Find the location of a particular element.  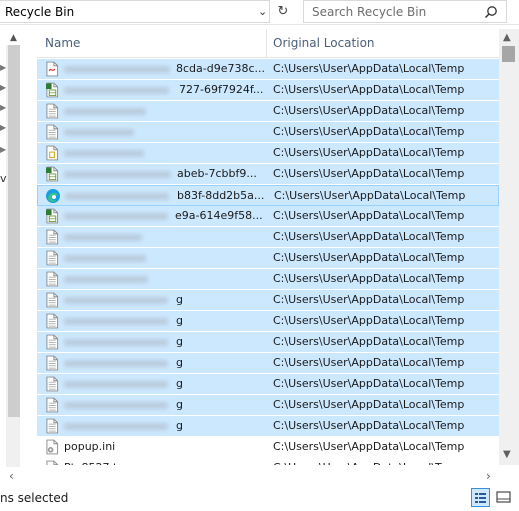

search-placeholder: Search Recycle Bin is located at coordinates (369, 12).